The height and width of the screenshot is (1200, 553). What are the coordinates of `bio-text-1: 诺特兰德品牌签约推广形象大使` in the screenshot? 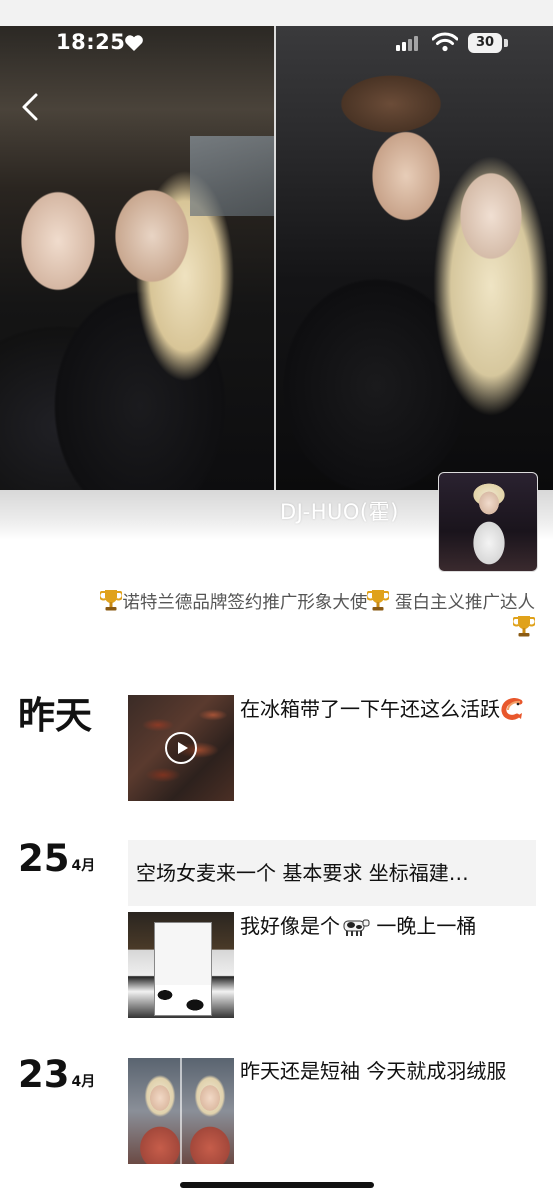 It's located at (245, 603).